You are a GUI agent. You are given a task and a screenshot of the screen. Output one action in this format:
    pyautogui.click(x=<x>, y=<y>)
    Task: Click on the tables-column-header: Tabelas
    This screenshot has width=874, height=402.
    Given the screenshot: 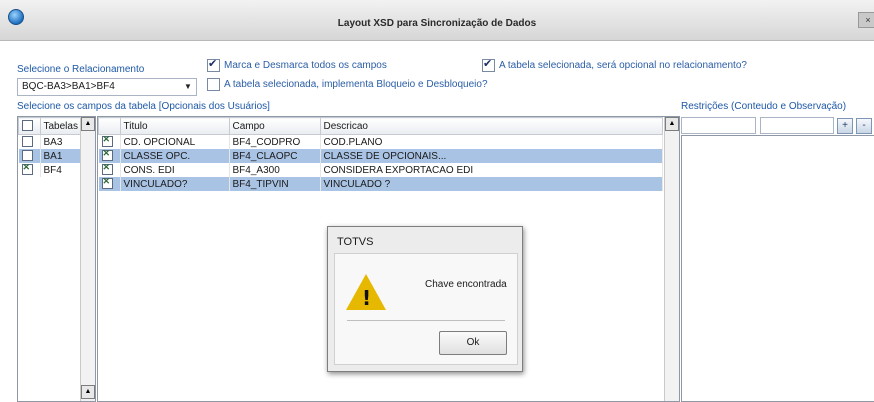 What is the action you would take?
    pyautogui.click(x=60, y=126)
    